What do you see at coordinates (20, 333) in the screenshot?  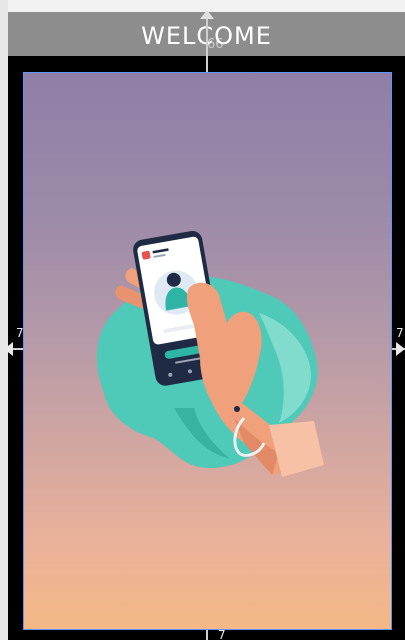 I see `left-constraint-value: 7` at bounding box center [20, 333].